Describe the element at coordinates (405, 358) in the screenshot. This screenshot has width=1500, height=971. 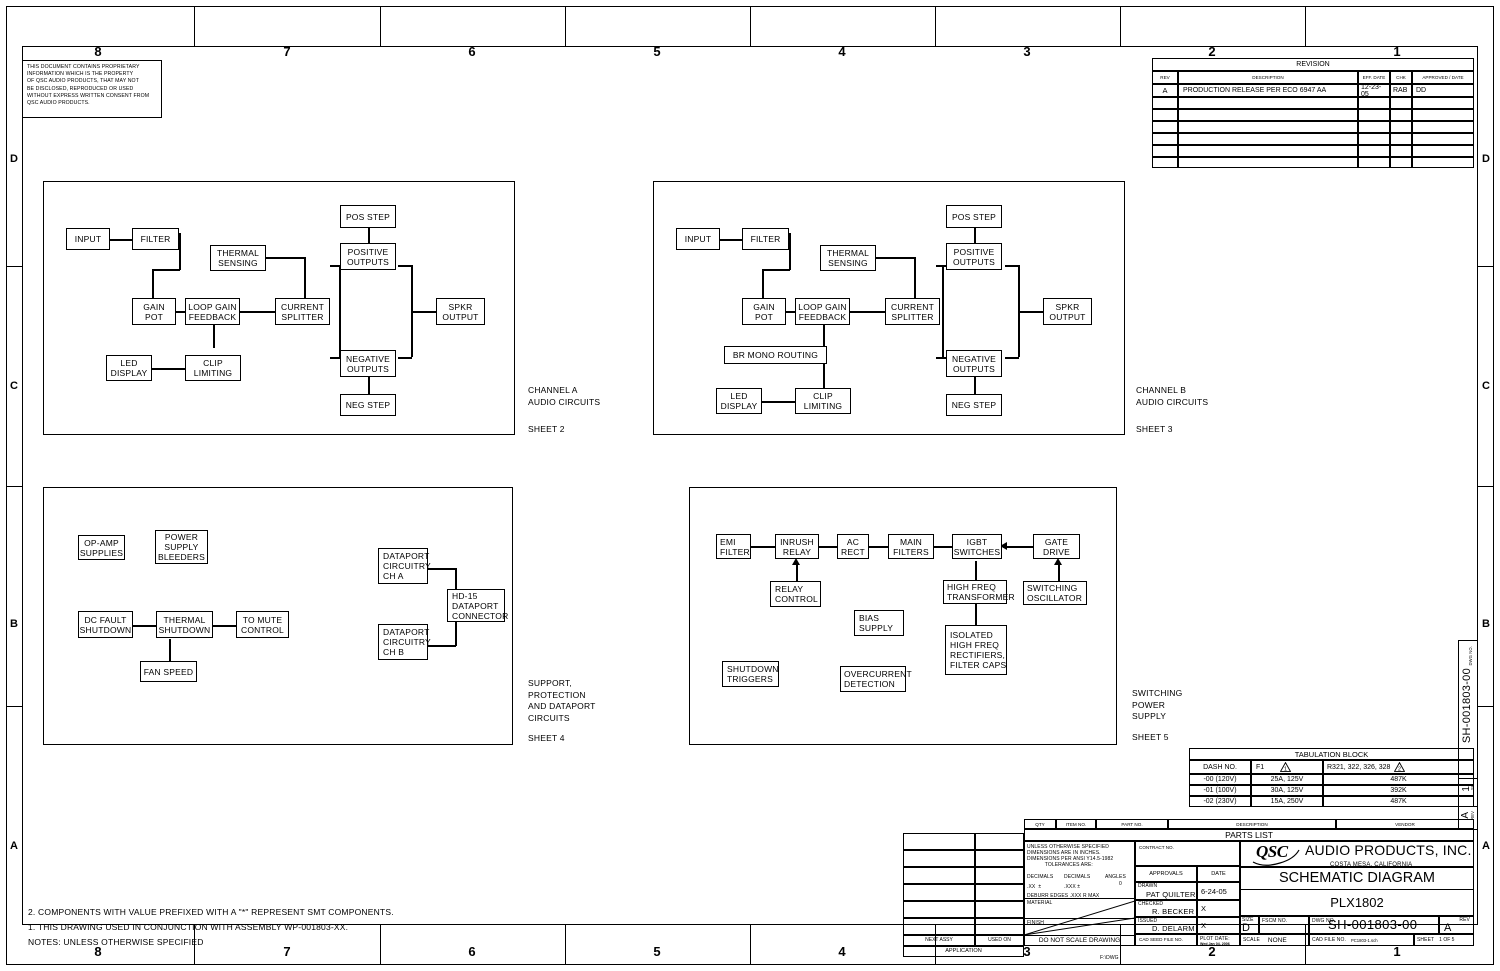
I see `wire-neg-join` at that location.